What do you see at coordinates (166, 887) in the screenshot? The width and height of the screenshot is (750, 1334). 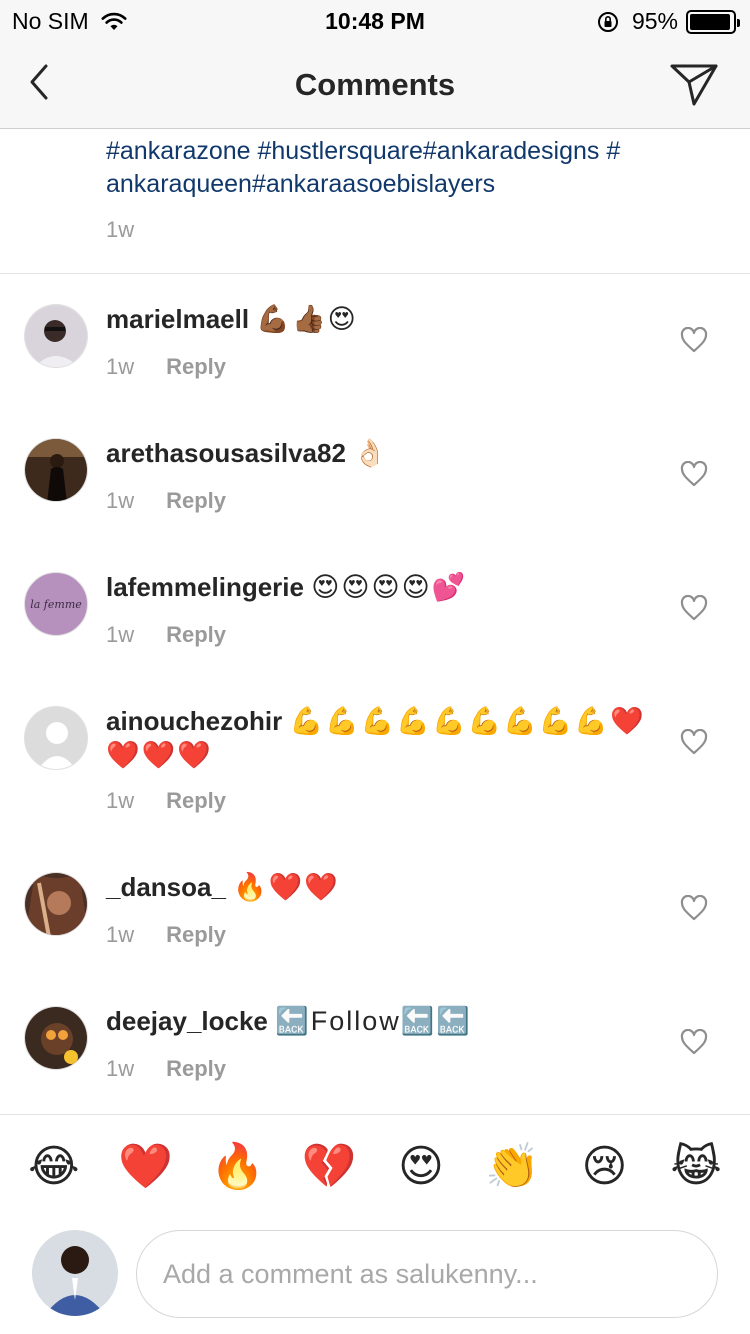 I see `comment-username: _dansoa_` at bounding box center [166, 887].